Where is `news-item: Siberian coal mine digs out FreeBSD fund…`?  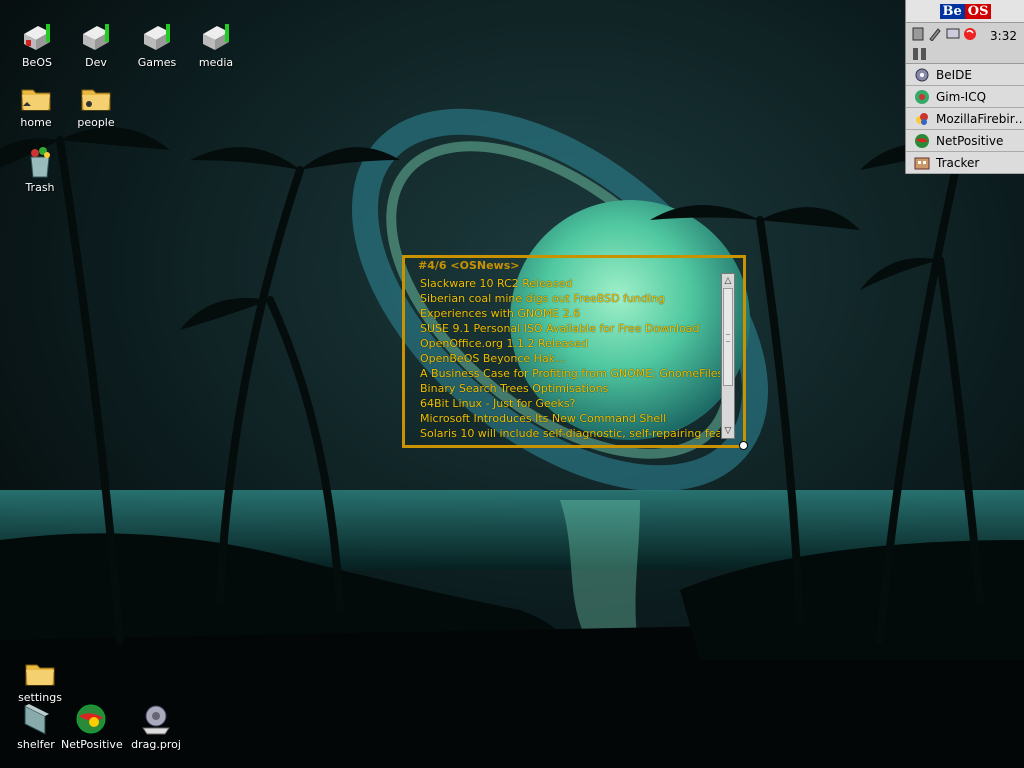 news-item: Siberian coal mine digs out FreeBSD fund… is located at coordinates (570, 298).